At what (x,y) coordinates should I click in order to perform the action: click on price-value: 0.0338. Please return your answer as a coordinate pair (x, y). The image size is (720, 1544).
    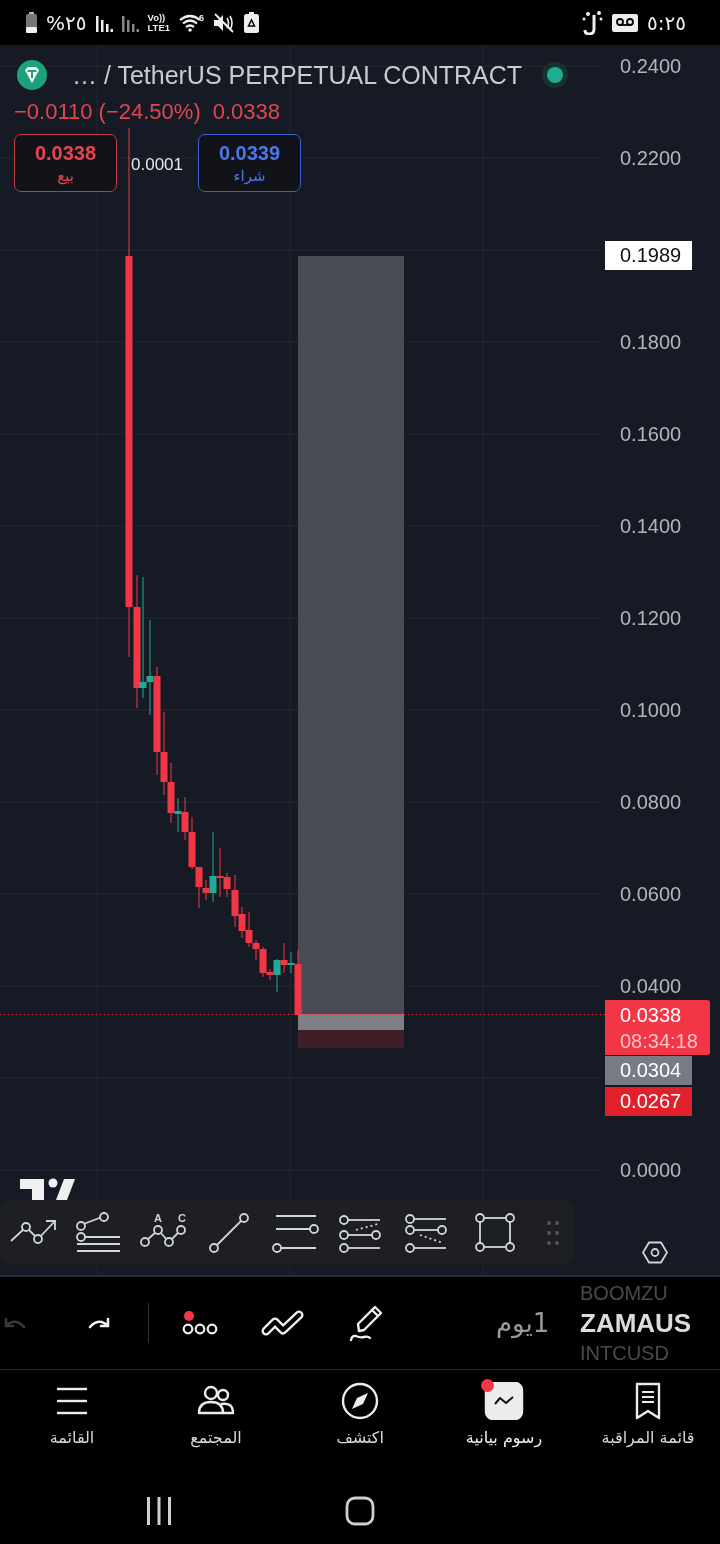
    Looking at the image, I should click on (651, 1015).